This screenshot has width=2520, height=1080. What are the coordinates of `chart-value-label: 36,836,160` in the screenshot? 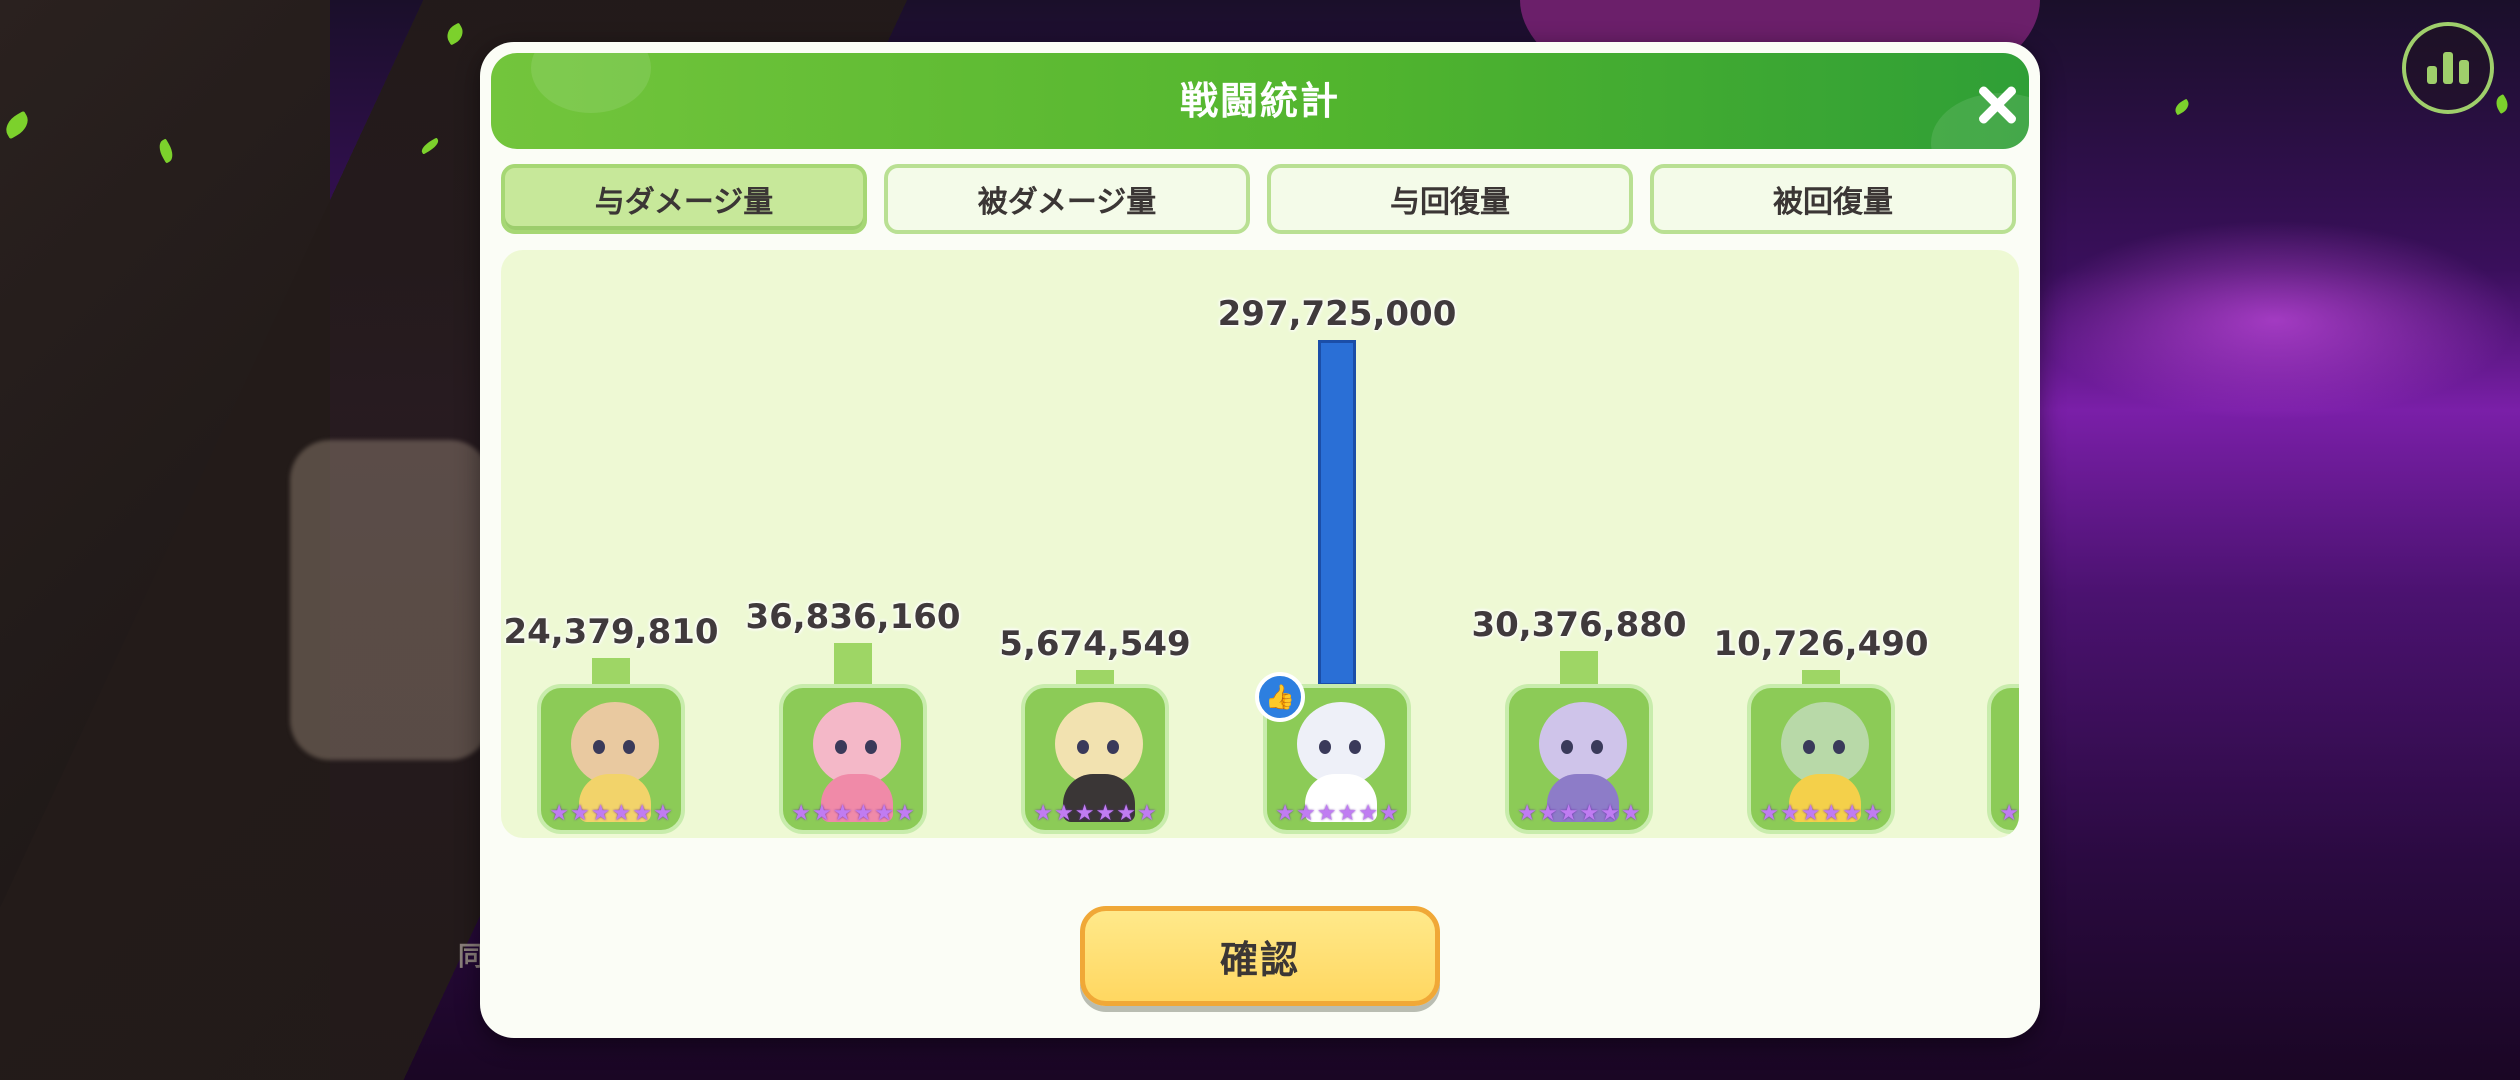 It's located at (853, 617).